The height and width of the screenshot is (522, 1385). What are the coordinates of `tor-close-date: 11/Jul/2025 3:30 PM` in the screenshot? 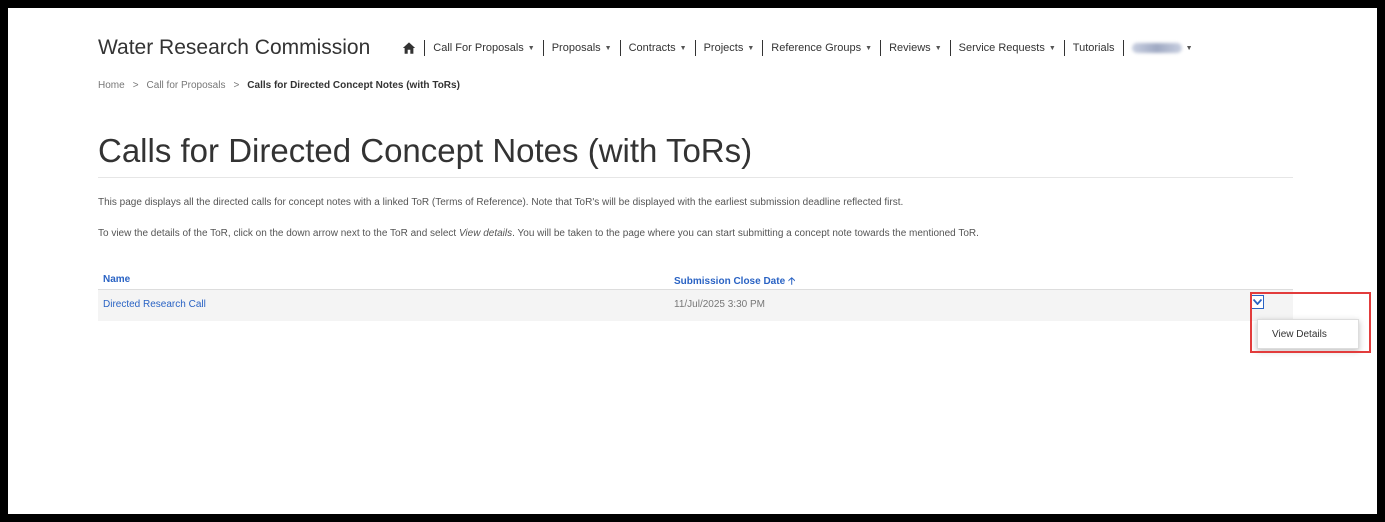 It's located at (719, 304).